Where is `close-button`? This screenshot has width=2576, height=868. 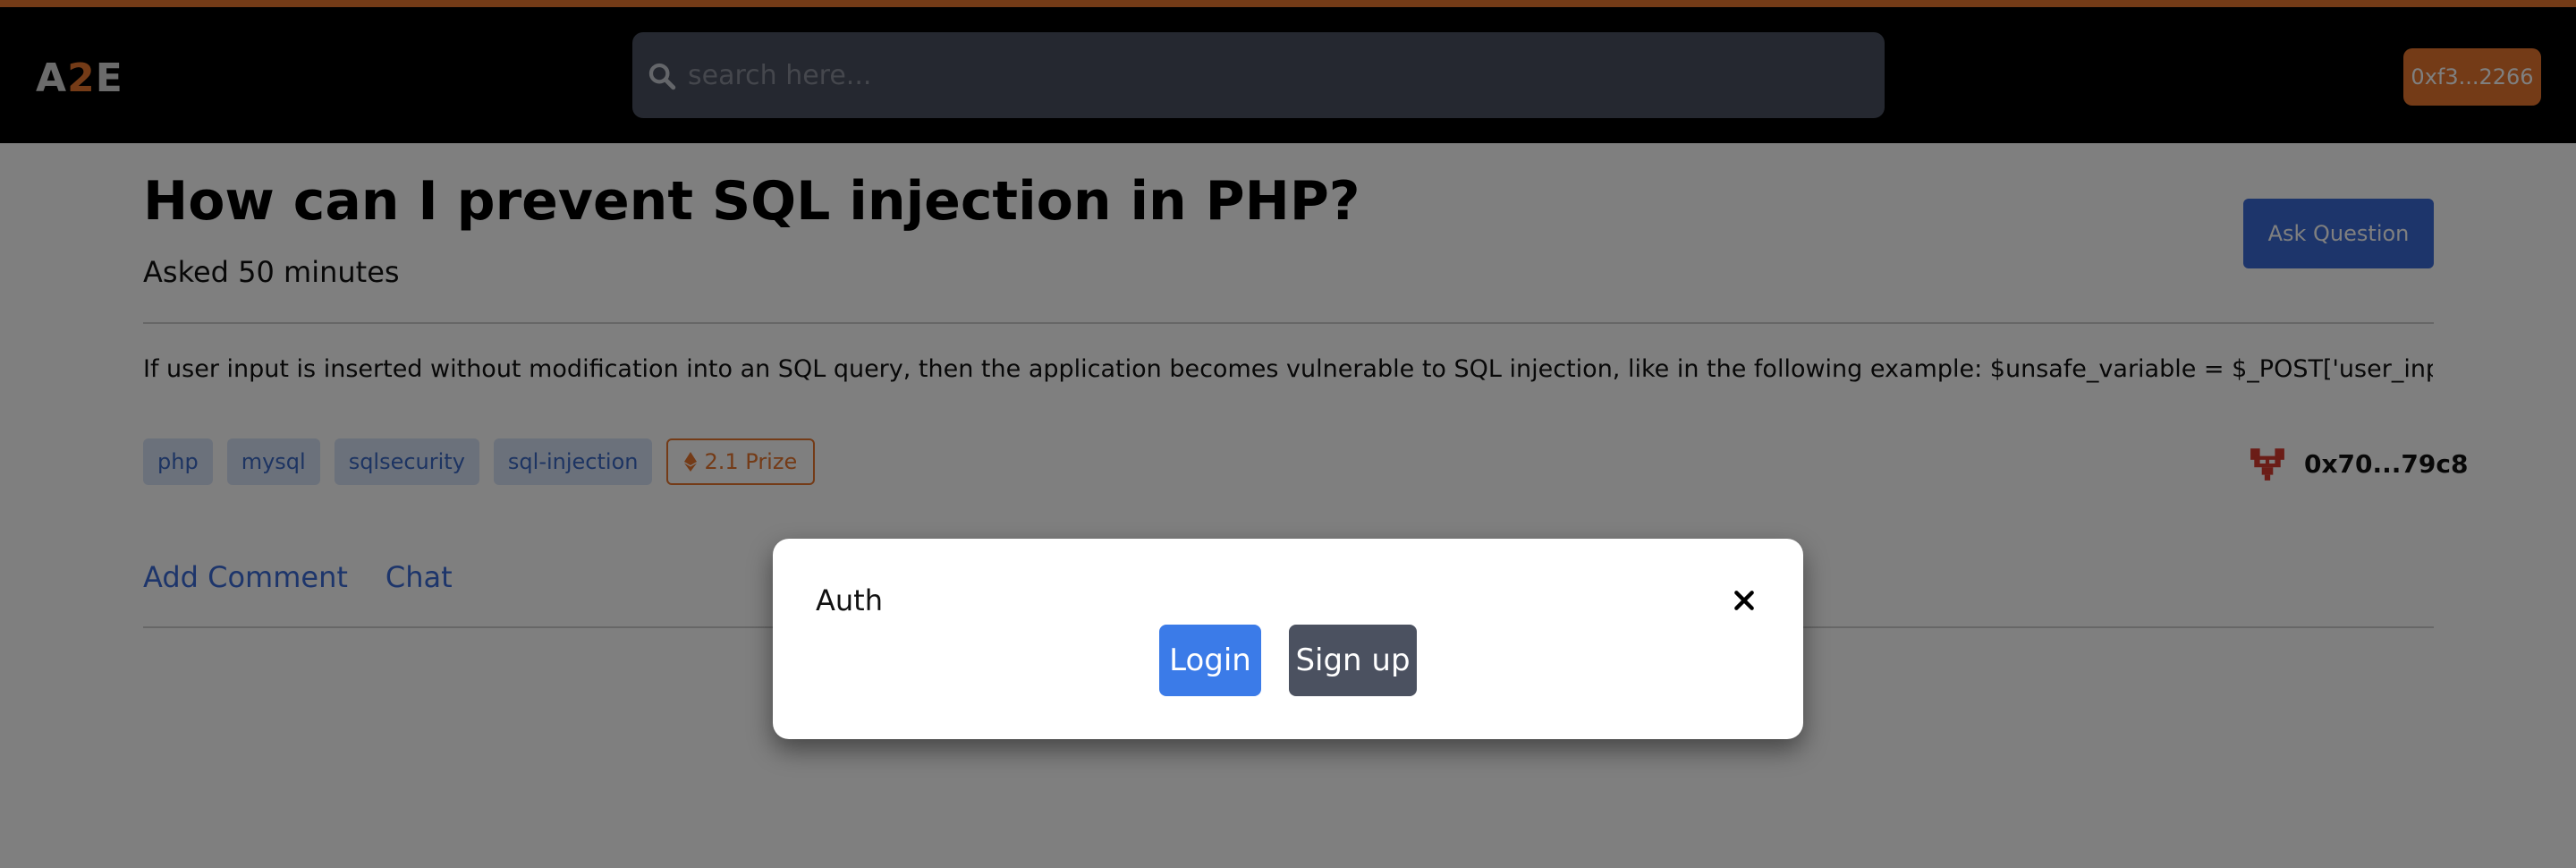
close-button is located at coordinates (1744, 601).